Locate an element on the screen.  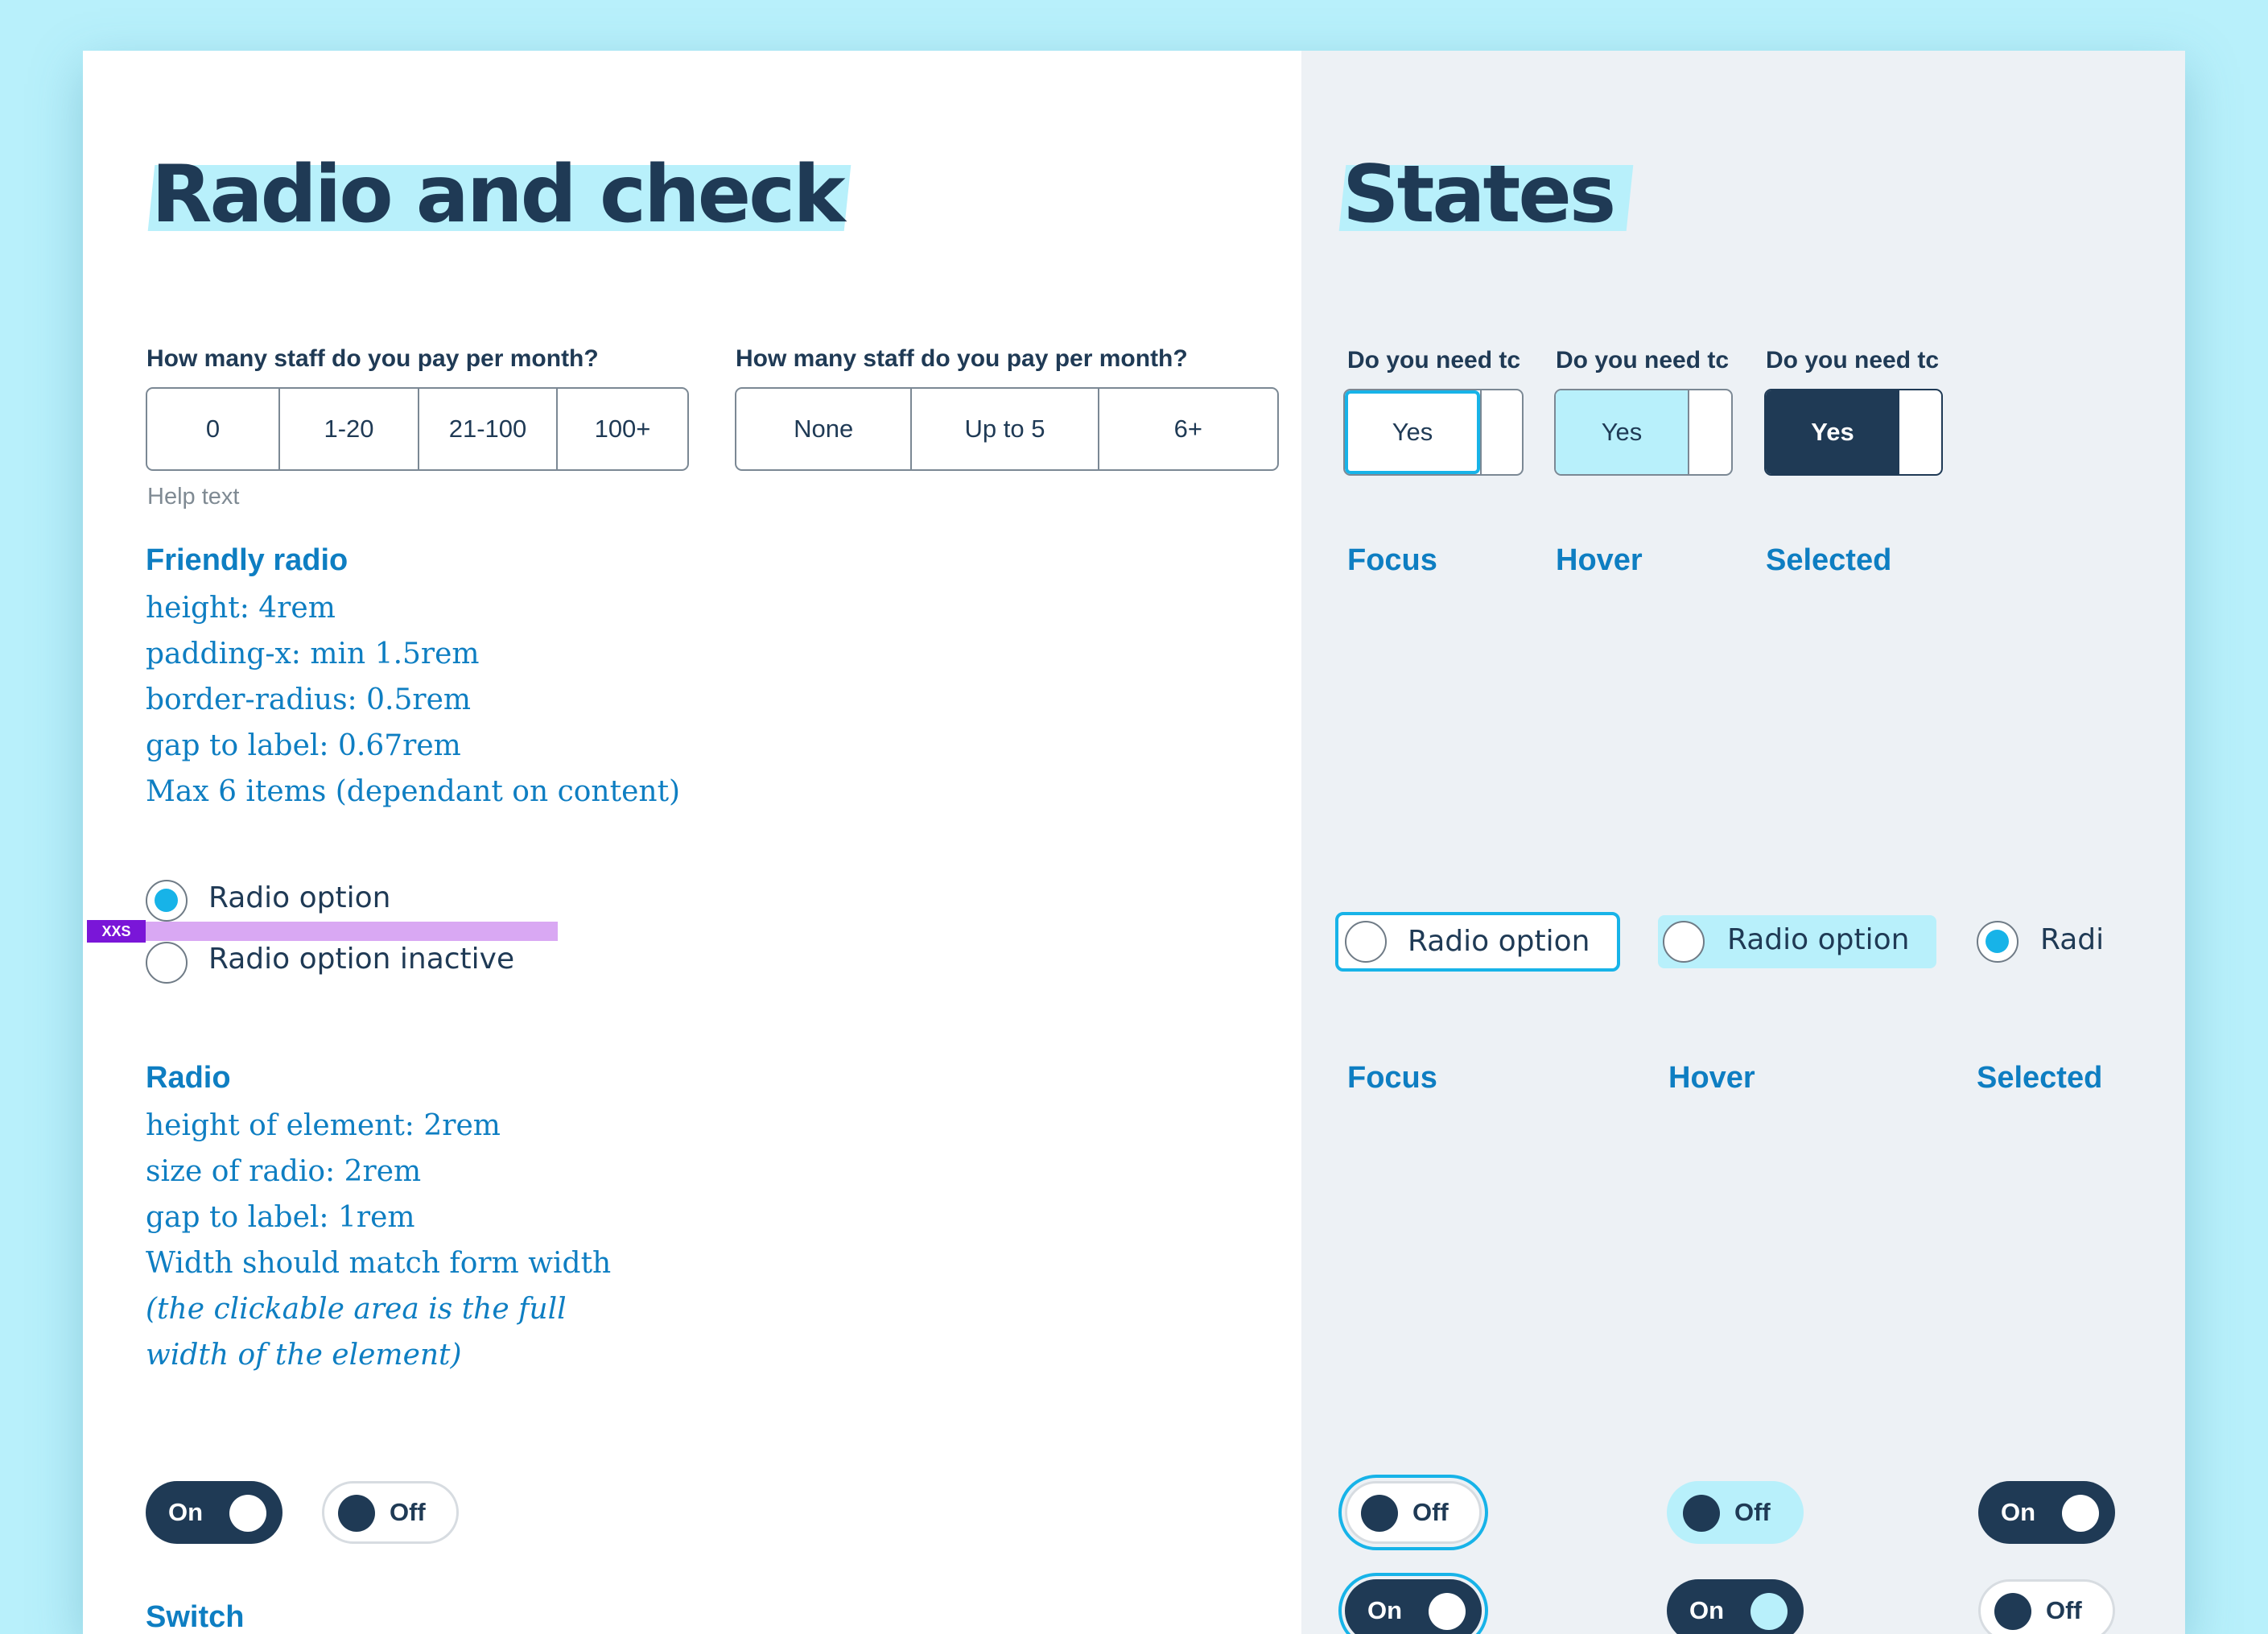
seg-option-up-to-5: Up to 5 is located at coordinates (1005, 429).